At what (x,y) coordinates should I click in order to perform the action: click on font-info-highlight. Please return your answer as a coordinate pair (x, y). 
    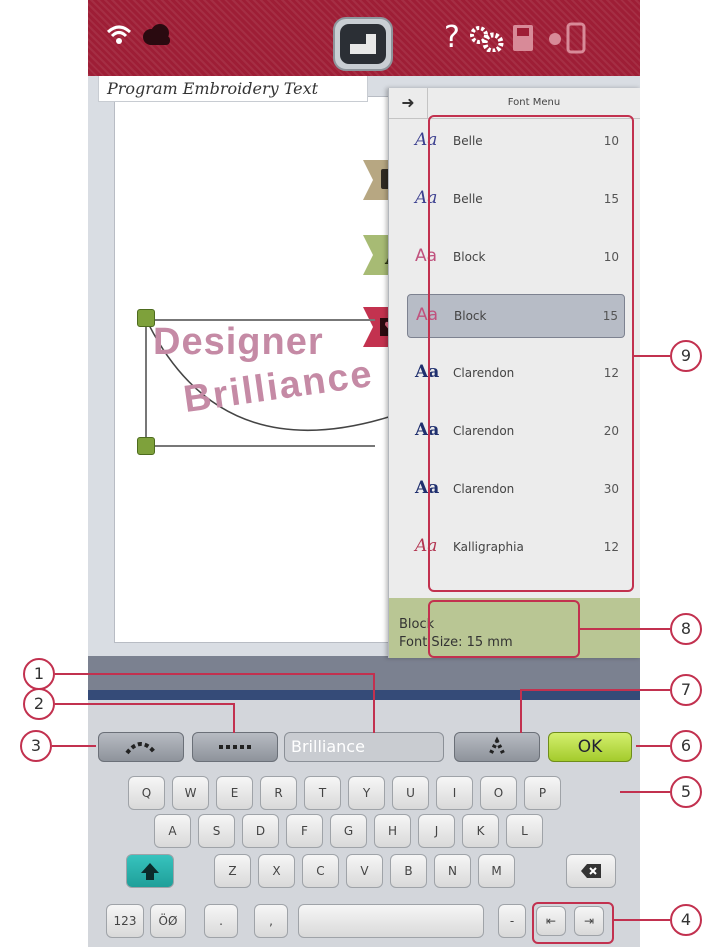
    Looking at the image, I should click on (504, 629).